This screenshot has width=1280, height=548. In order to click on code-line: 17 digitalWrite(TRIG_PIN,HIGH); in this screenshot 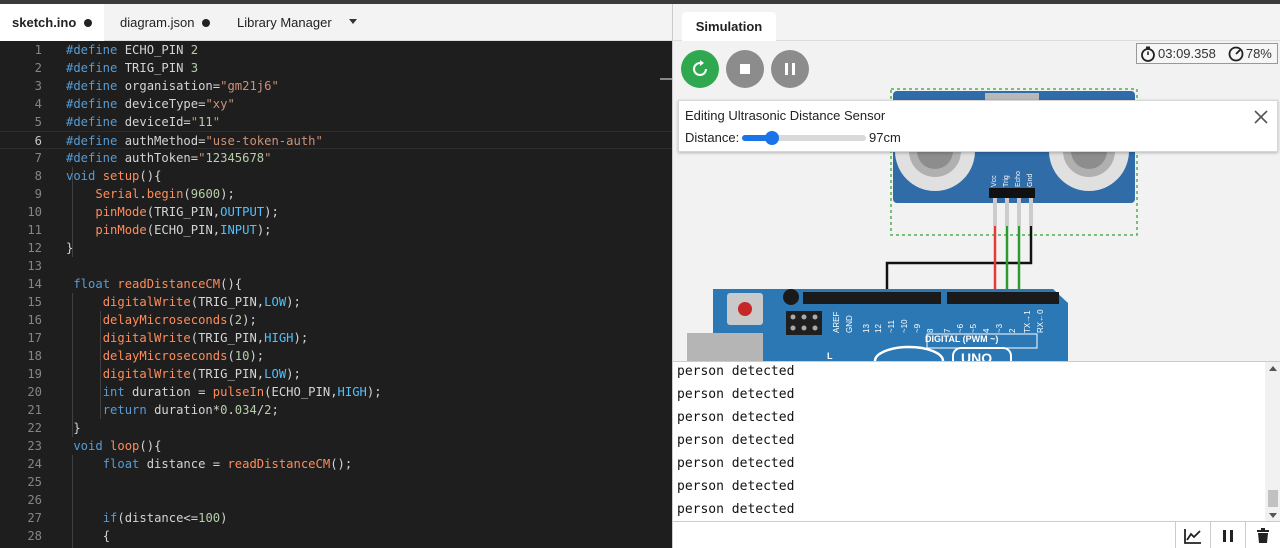, I will do `click(336, 338)`.